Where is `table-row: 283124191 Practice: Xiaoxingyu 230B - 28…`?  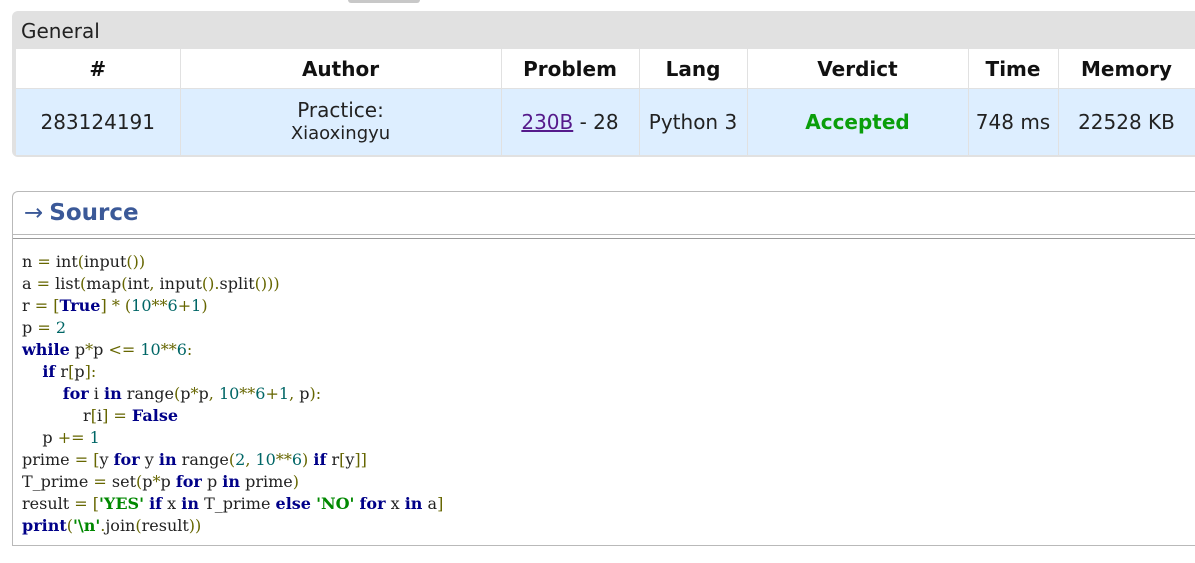
table-row: 283124191 Practice: Xiaoxingyu 230B - 28… is located at coordinates (605, 121).